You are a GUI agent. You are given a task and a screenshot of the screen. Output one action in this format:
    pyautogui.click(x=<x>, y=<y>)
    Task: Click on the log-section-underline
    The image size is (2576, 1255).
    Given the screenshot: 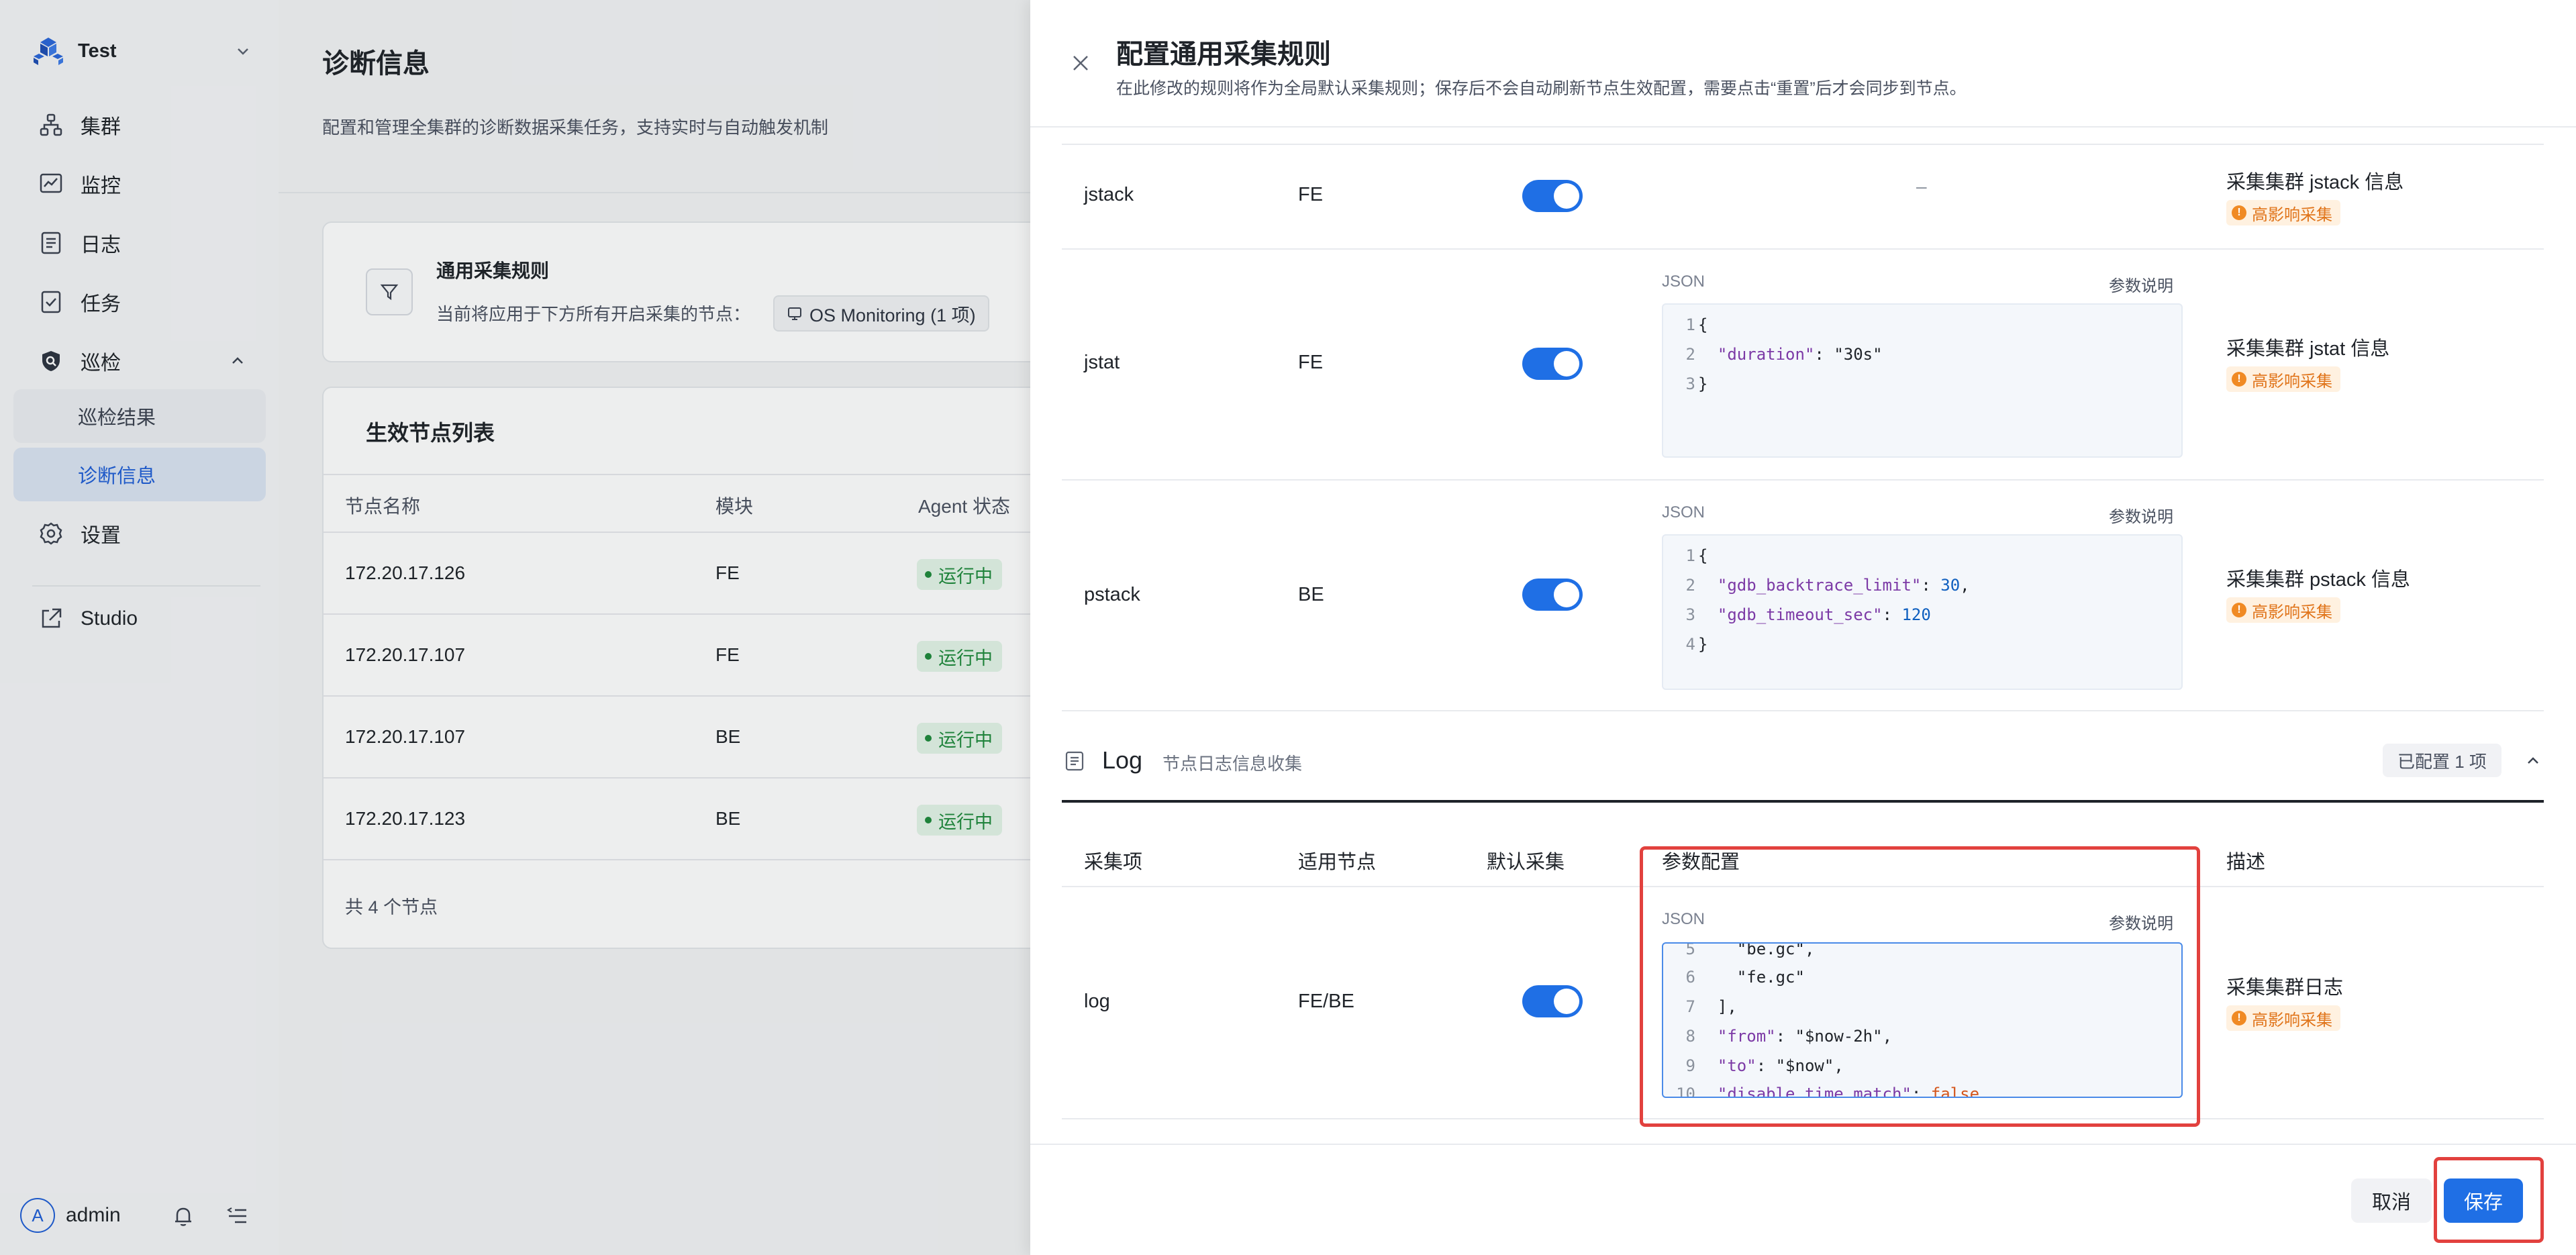 What is the action you would take?
    pyautogui.click(x=1803, y=802)
    